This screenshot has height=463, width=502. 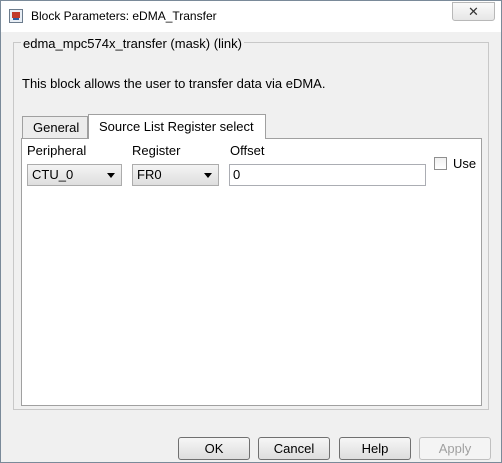 I want to click on mask-group-label: edma_mpc574x_transfer (mask) (link), so click(x=132, y=43).